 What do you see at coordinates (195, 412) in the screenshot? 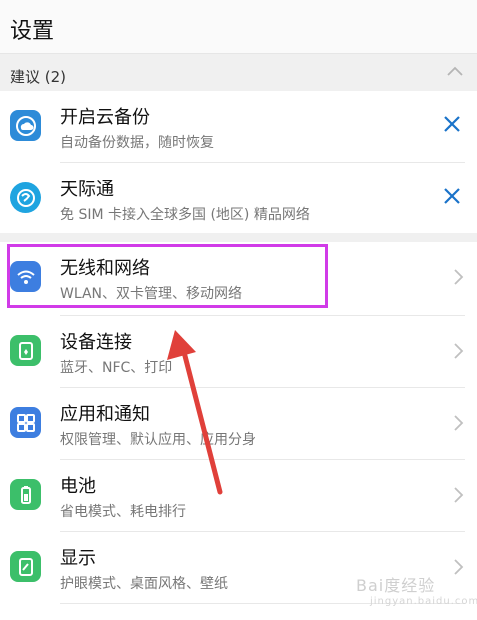
I see `annotation-arrow` at bounding box center [195, 412].